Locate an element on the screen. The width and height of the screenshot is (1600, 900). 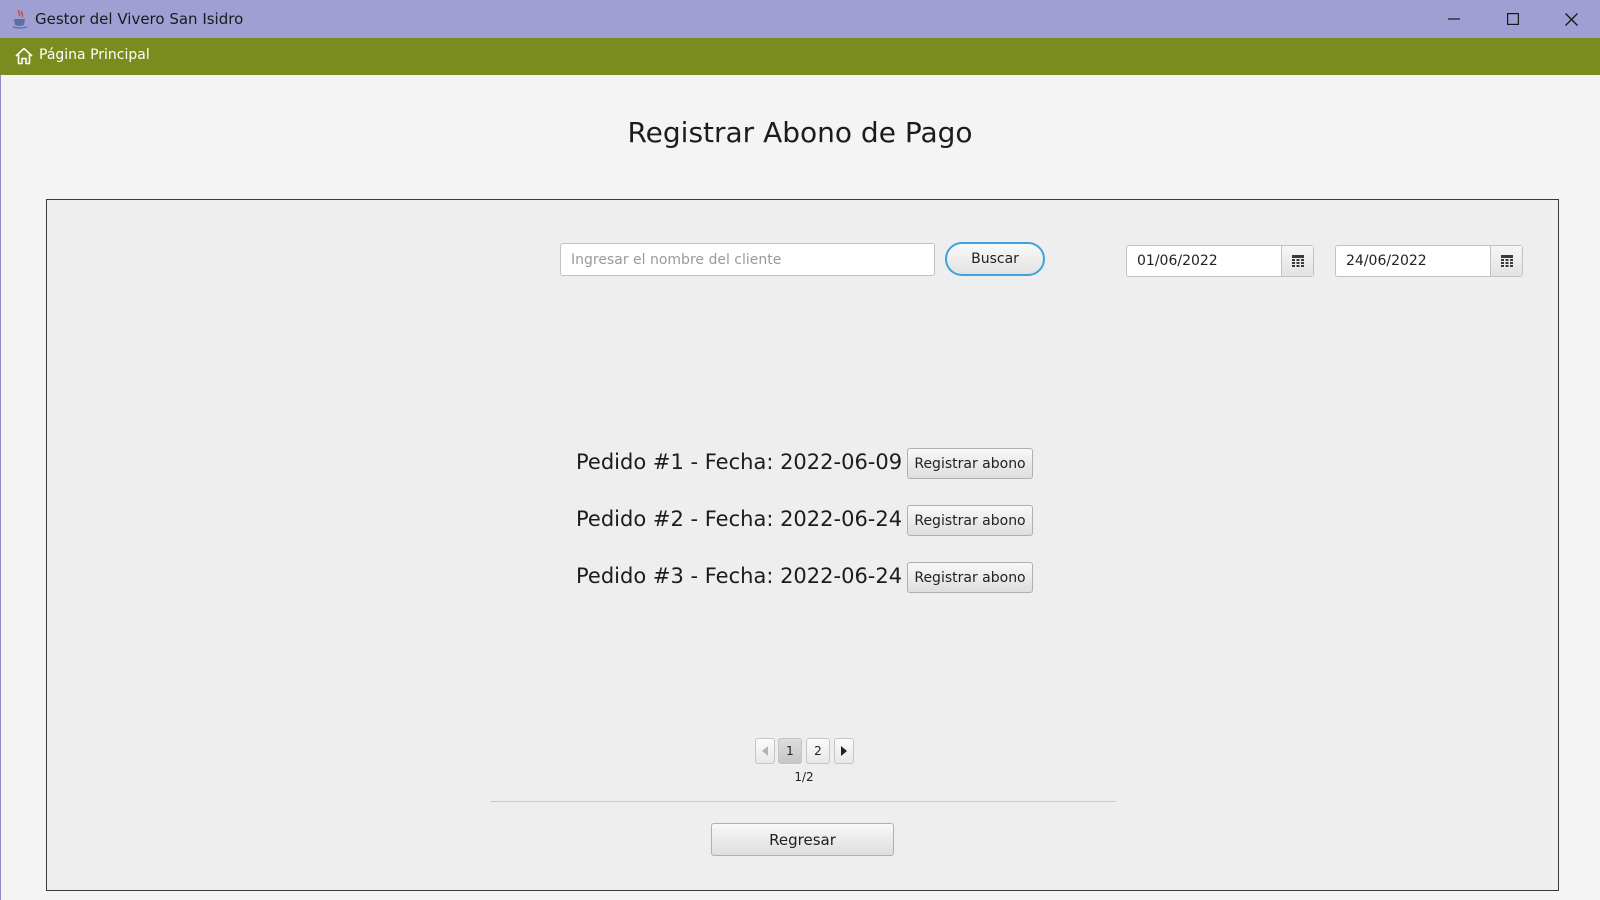
next-page-button is located at coordinates (844, 751).